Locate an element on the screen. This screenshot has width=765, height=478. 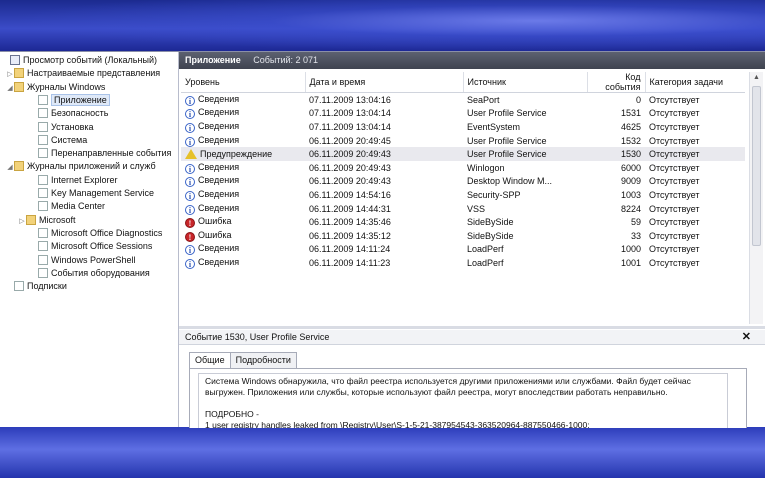
desktop-background-top is located at coordinates (382, 26).